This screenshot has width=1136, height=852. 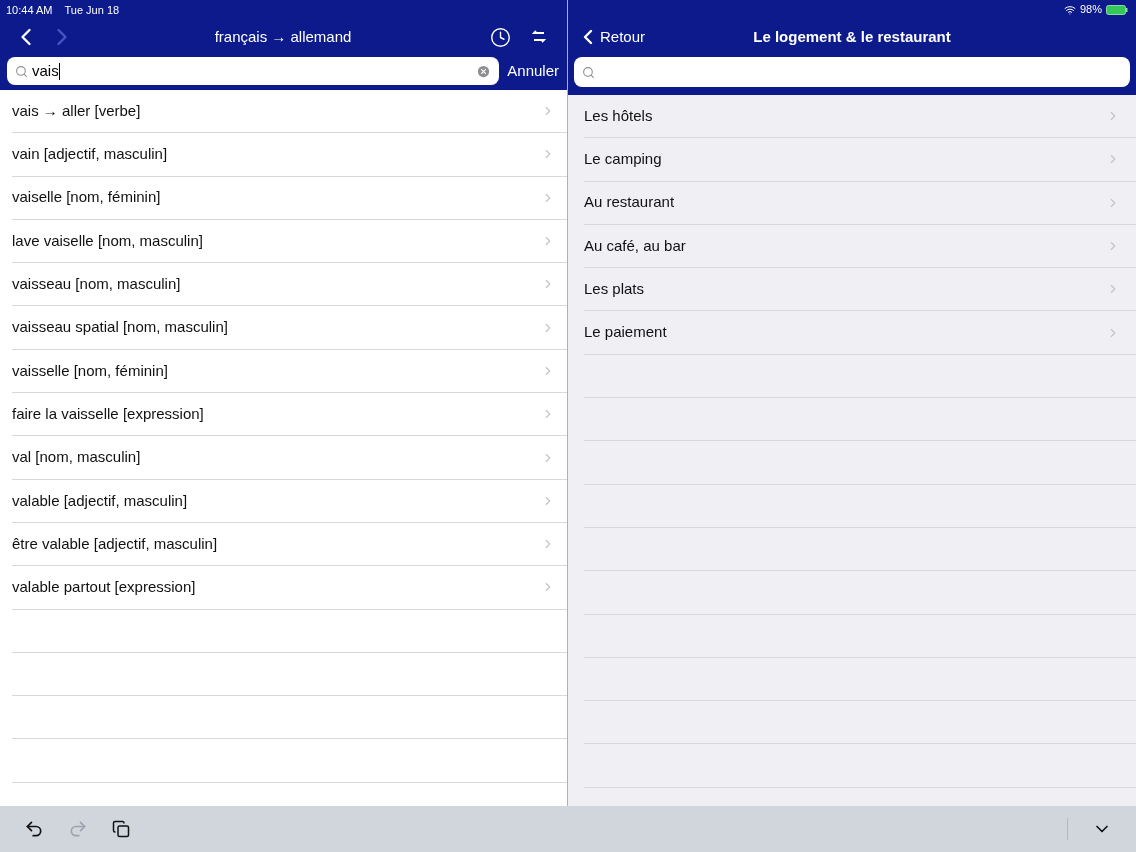 I want to click on clock-icon, so click(x=500, y=37).